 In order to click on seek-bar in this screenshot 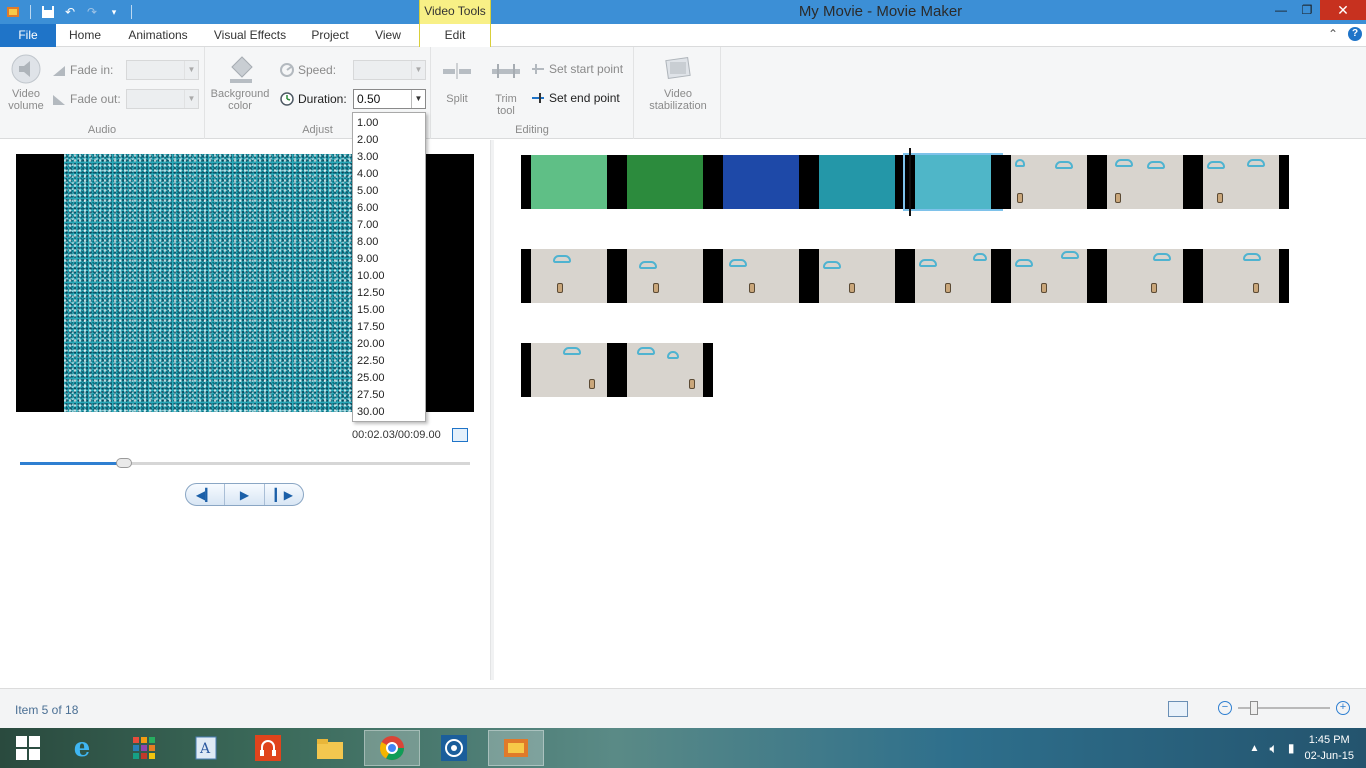, I will do `click(245, 463)`.